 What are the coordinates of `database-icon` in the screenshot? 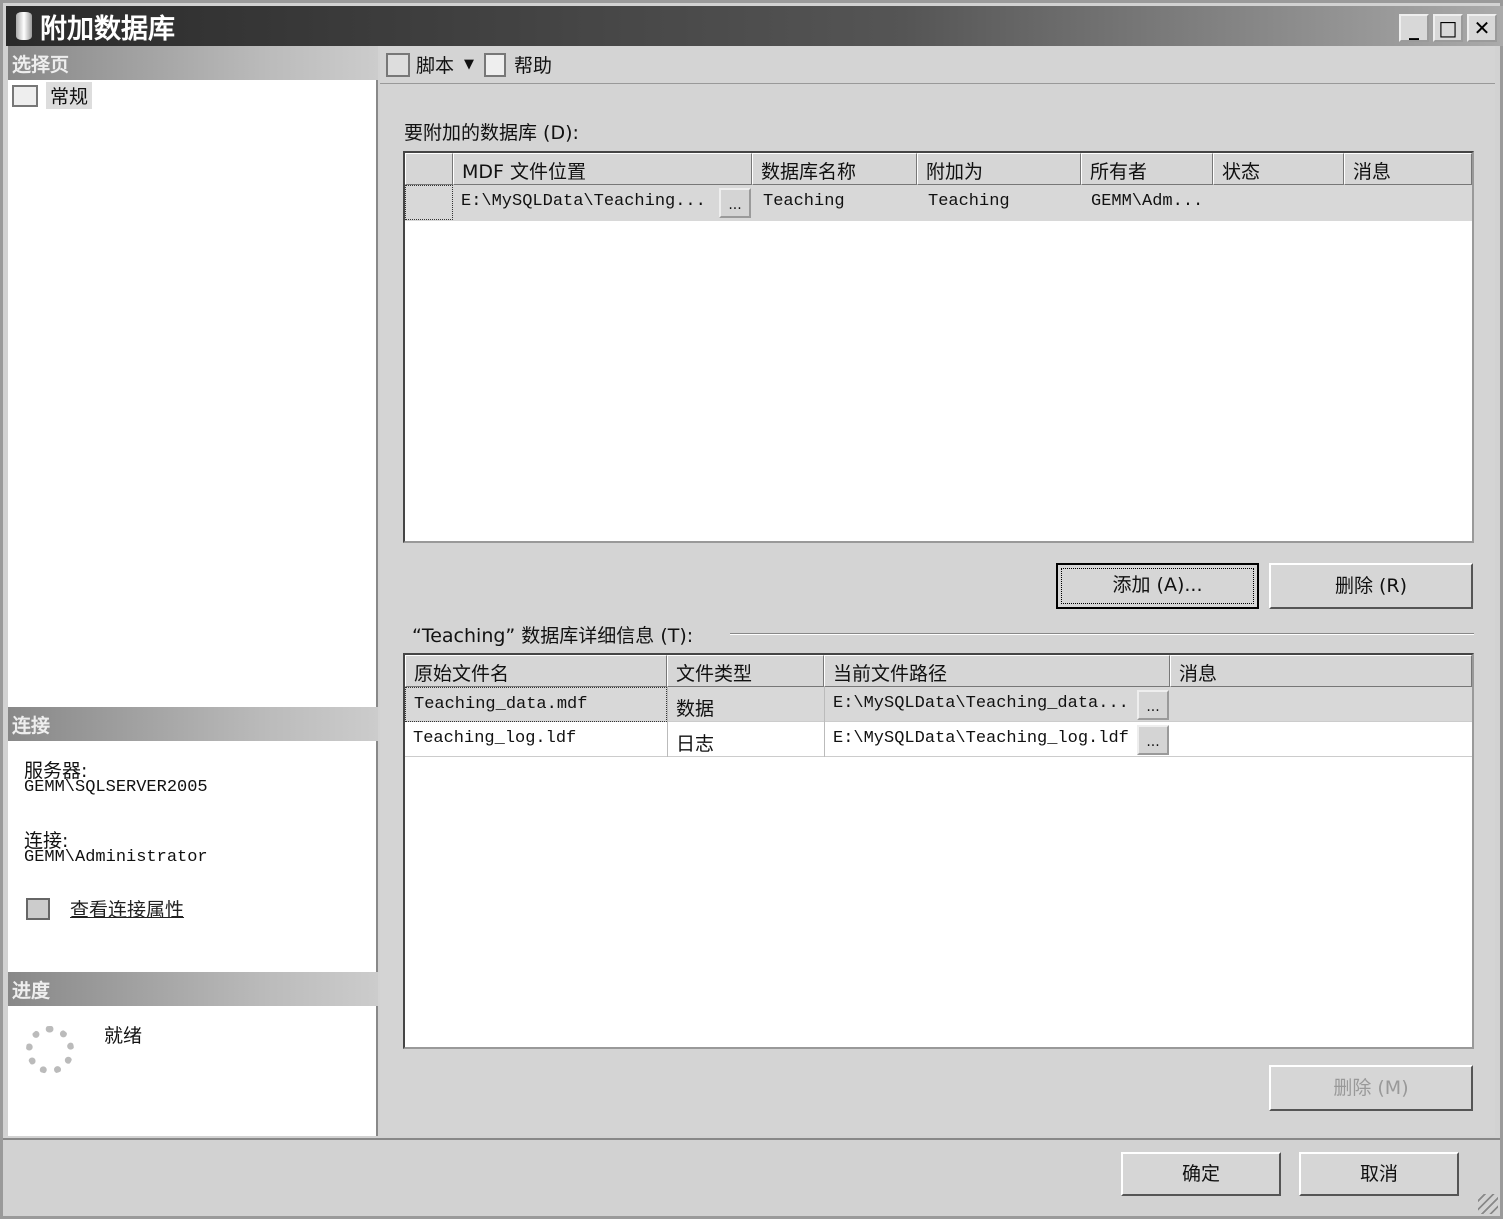 It's located at (24, 26).